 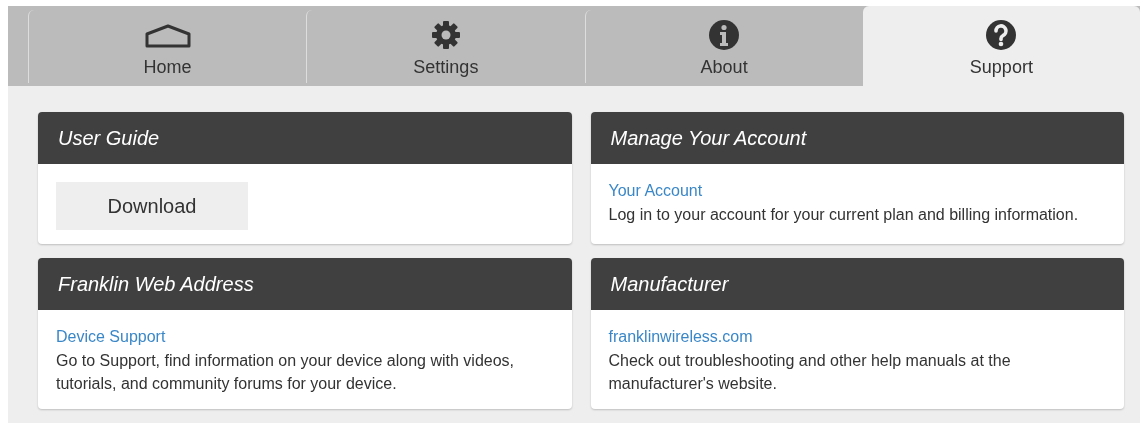 What do you see at coordinates (445, 35) in the screenshot?
I see `settings-icon` at bounding box center [445, 35].